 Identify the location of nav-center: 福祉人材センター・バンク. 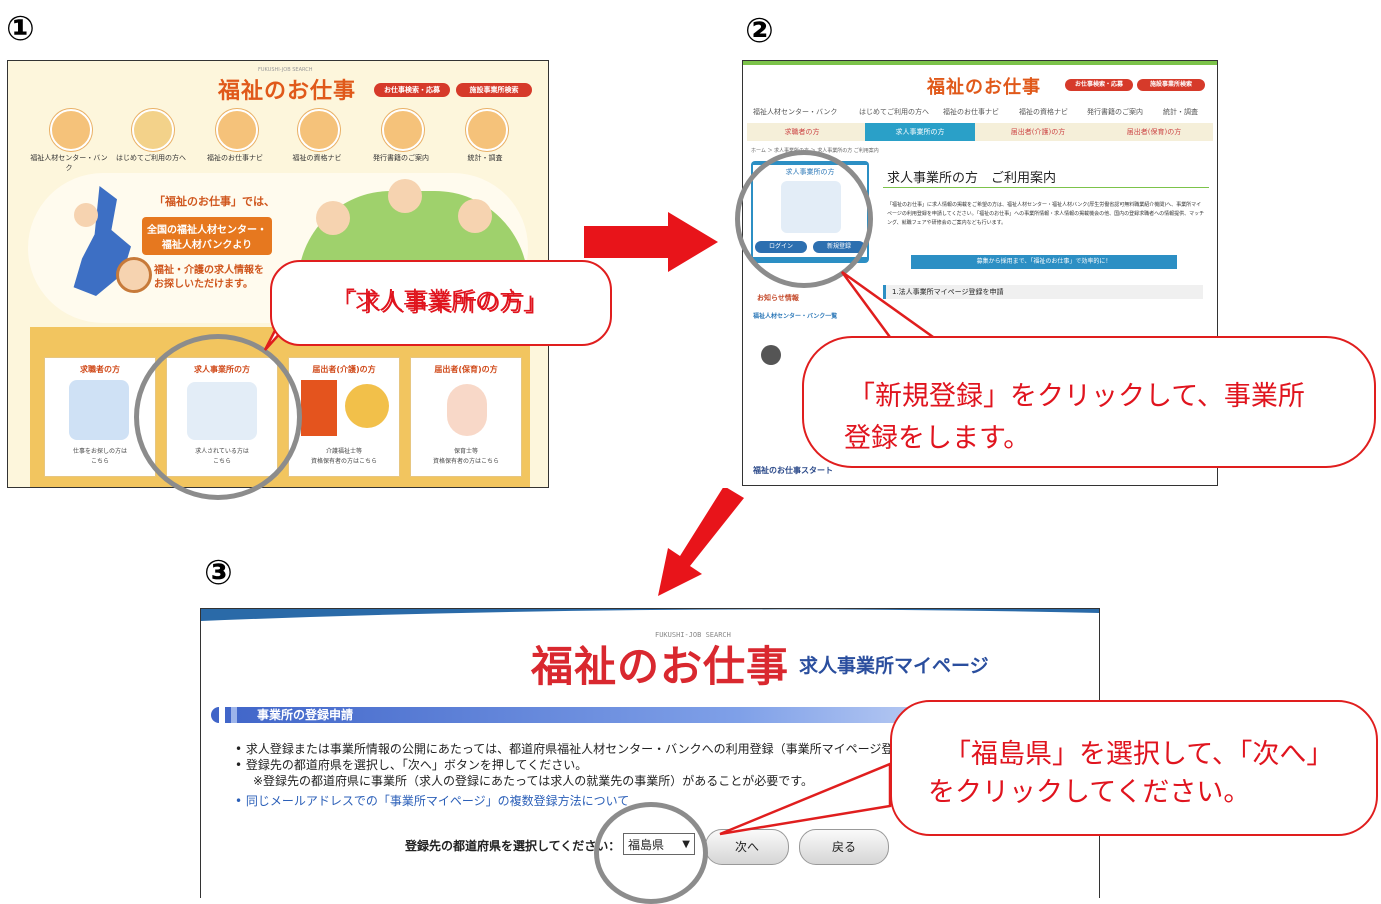
(795, 112).